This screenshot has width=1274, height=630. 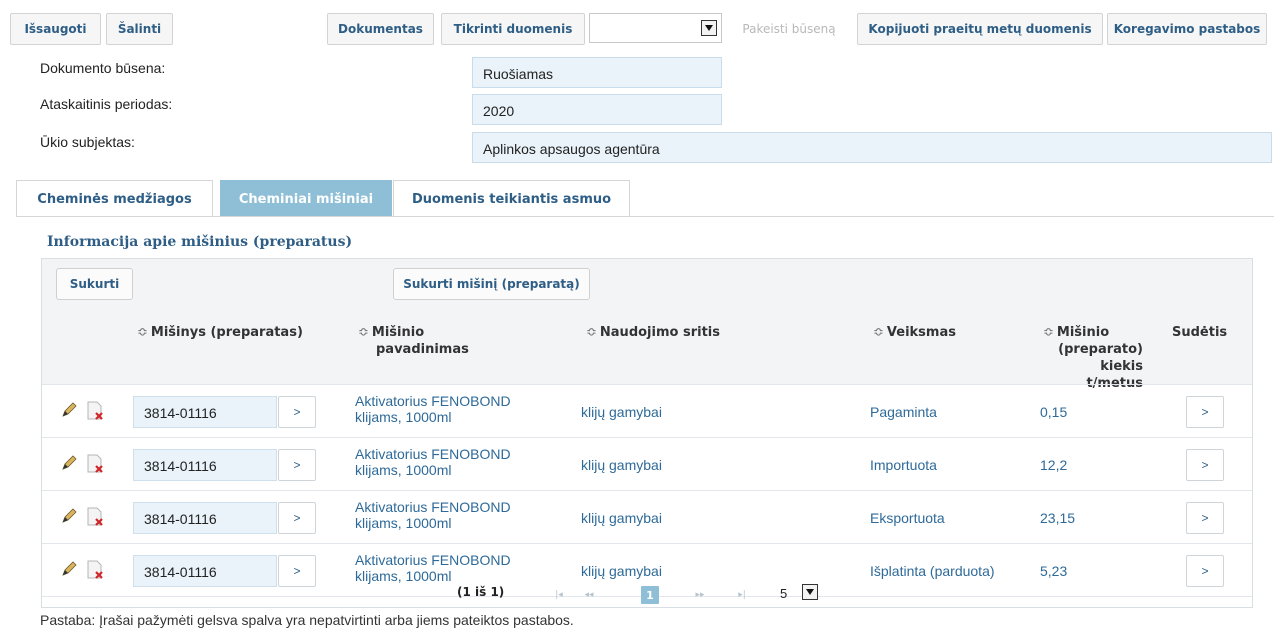 I want to click on pager-summary: (1 iš 1), so click(x=481, y=592).